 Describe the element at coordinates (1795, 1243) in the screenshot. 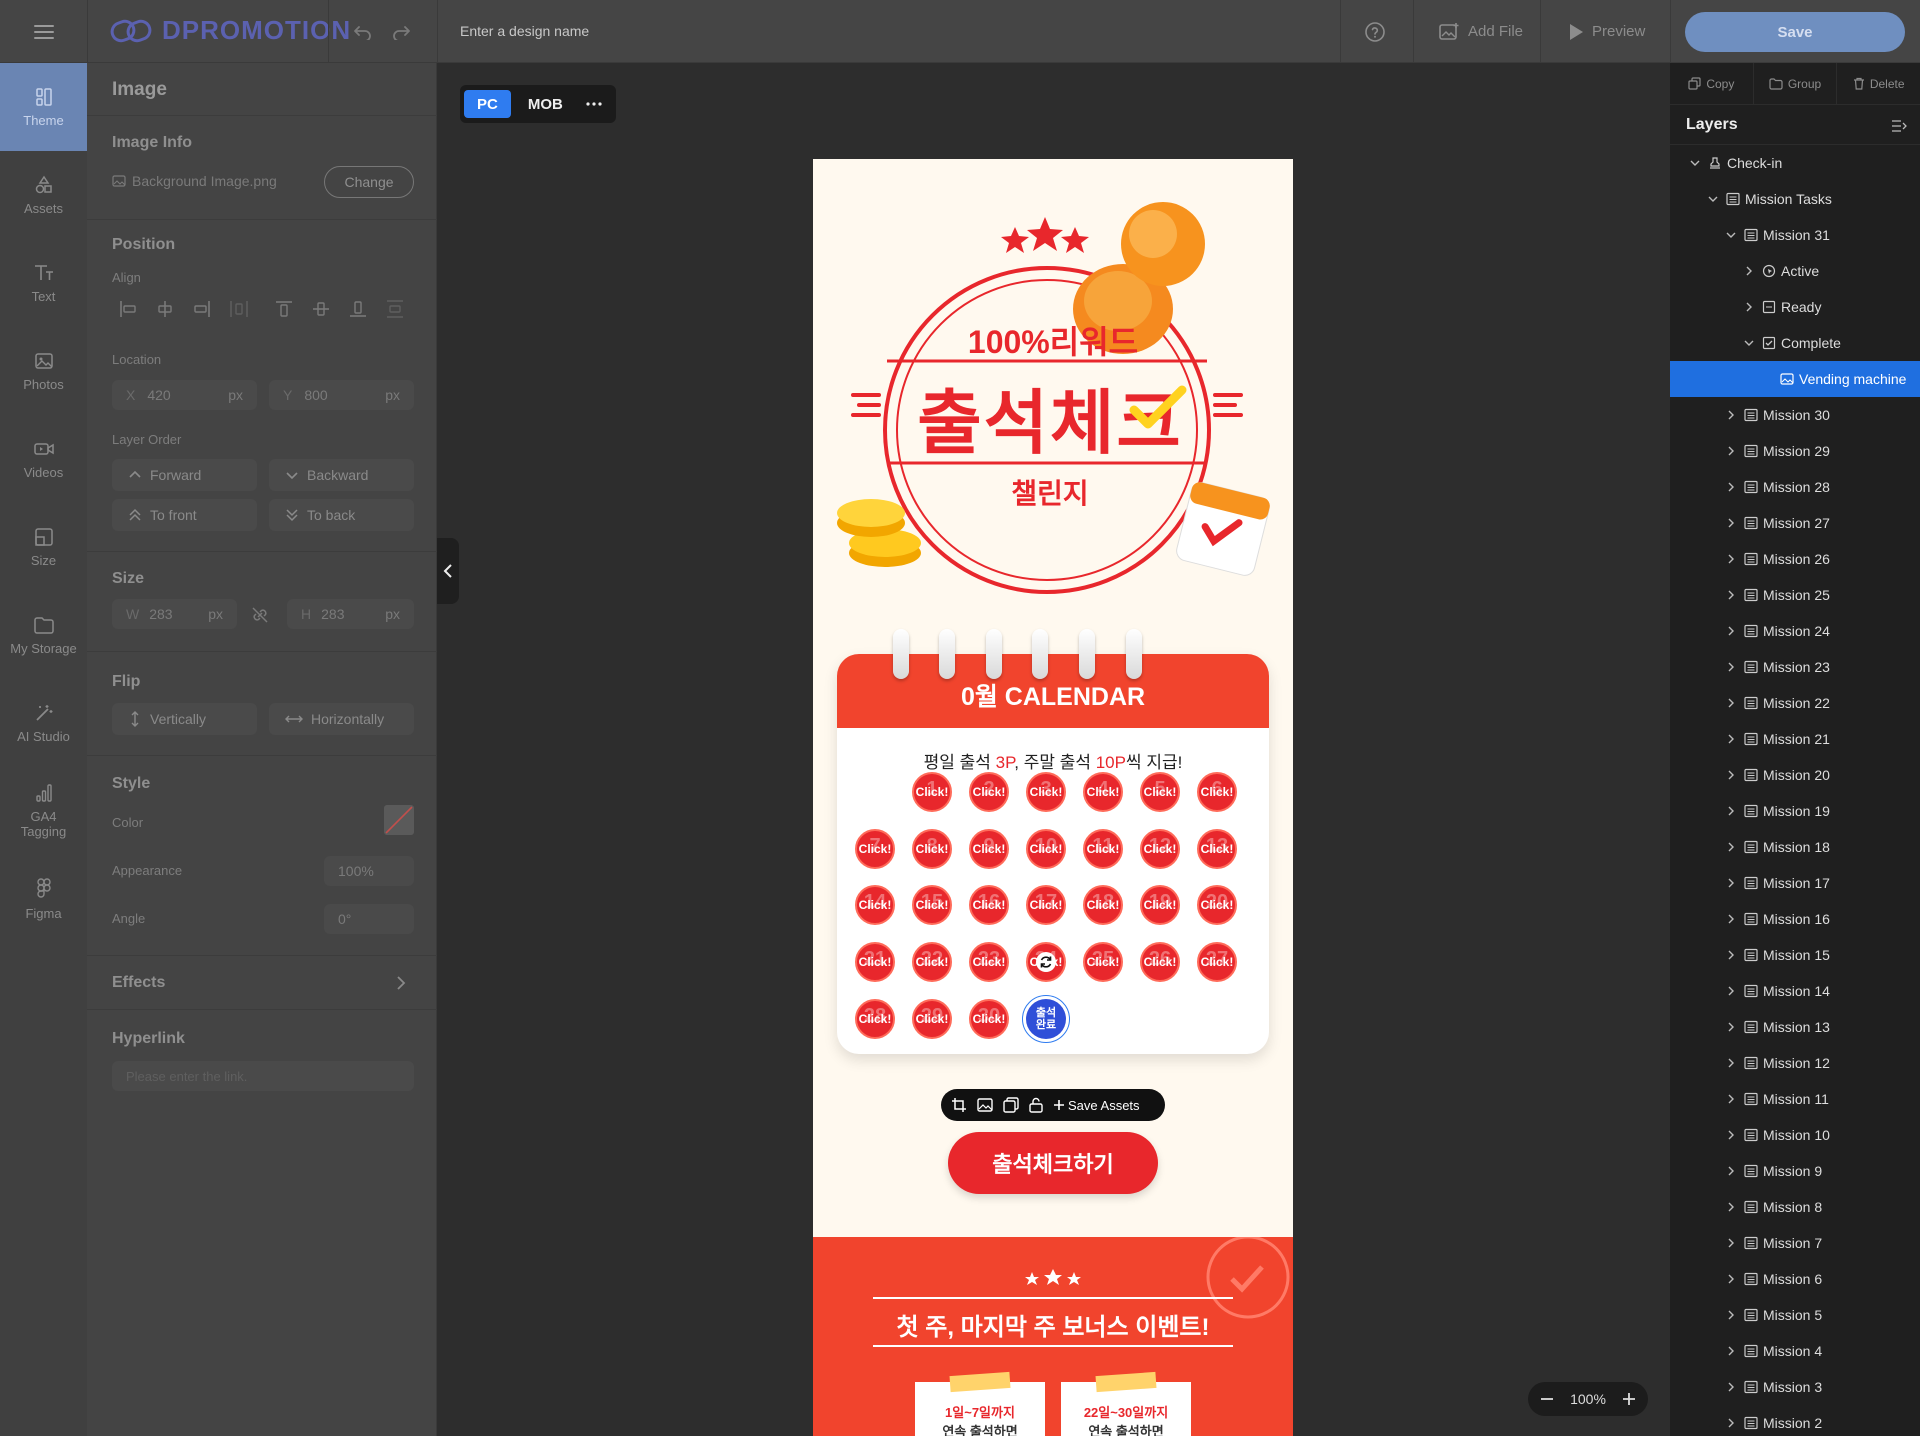

I see `layer-row: Mission 7` at that location.